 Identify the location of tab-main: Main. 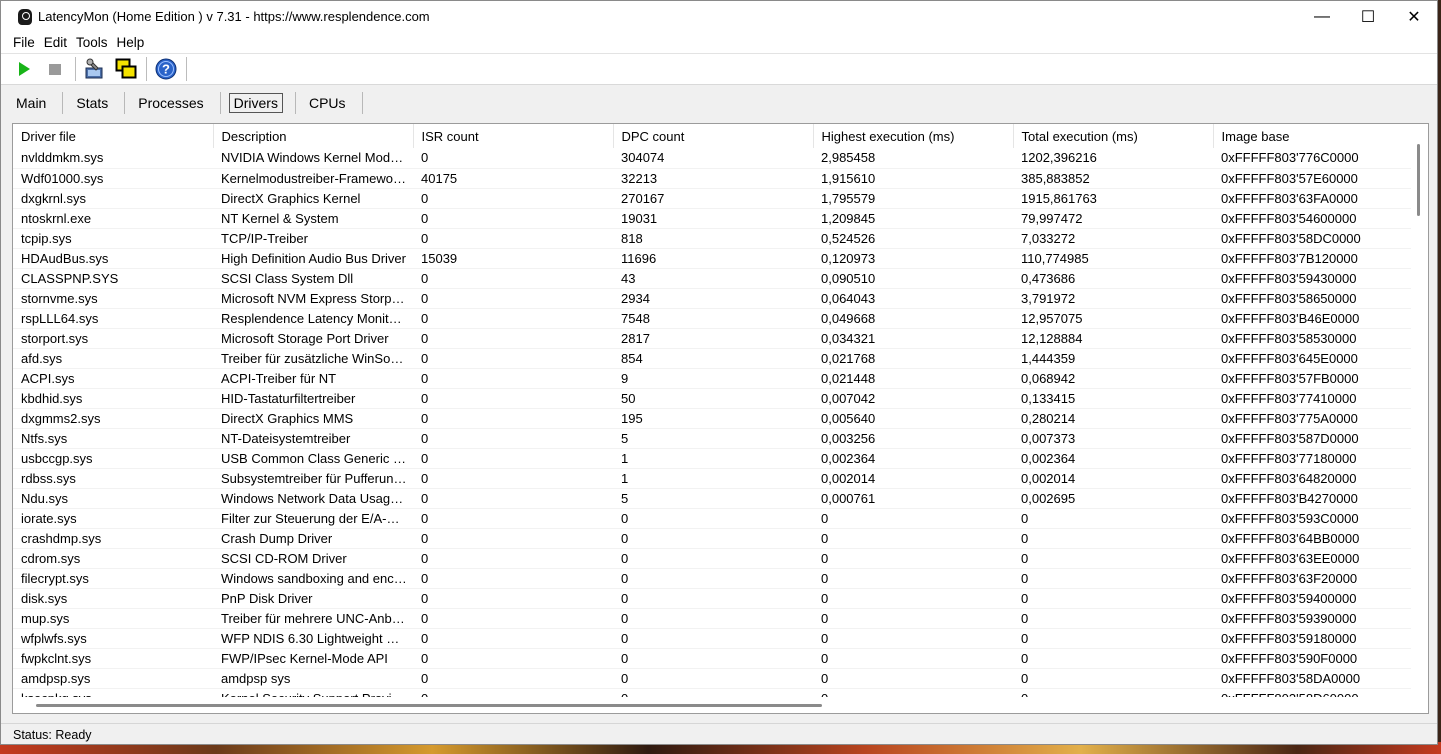
(31, 103).